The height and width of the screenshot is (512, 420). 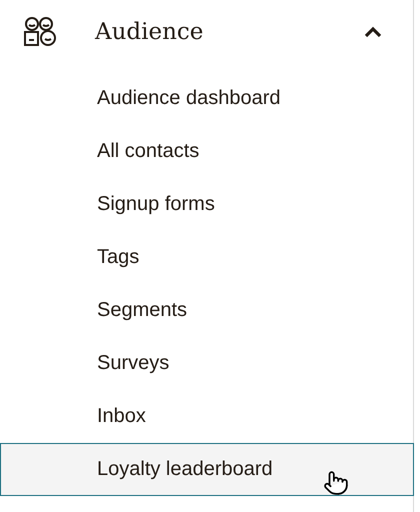 What do you see at coordinates (207, 310) in the screenshot?
I see `menu-item: Segments` at bounding box center [207, 310].